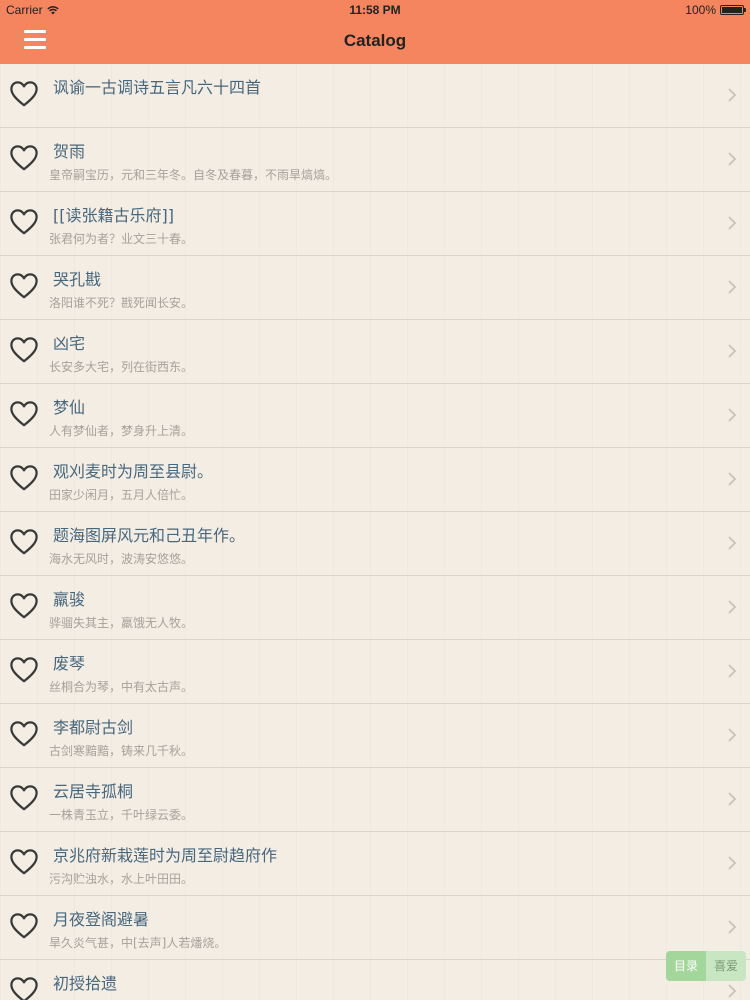  I want to click on battery-percent: 100%, so click(700, 10).